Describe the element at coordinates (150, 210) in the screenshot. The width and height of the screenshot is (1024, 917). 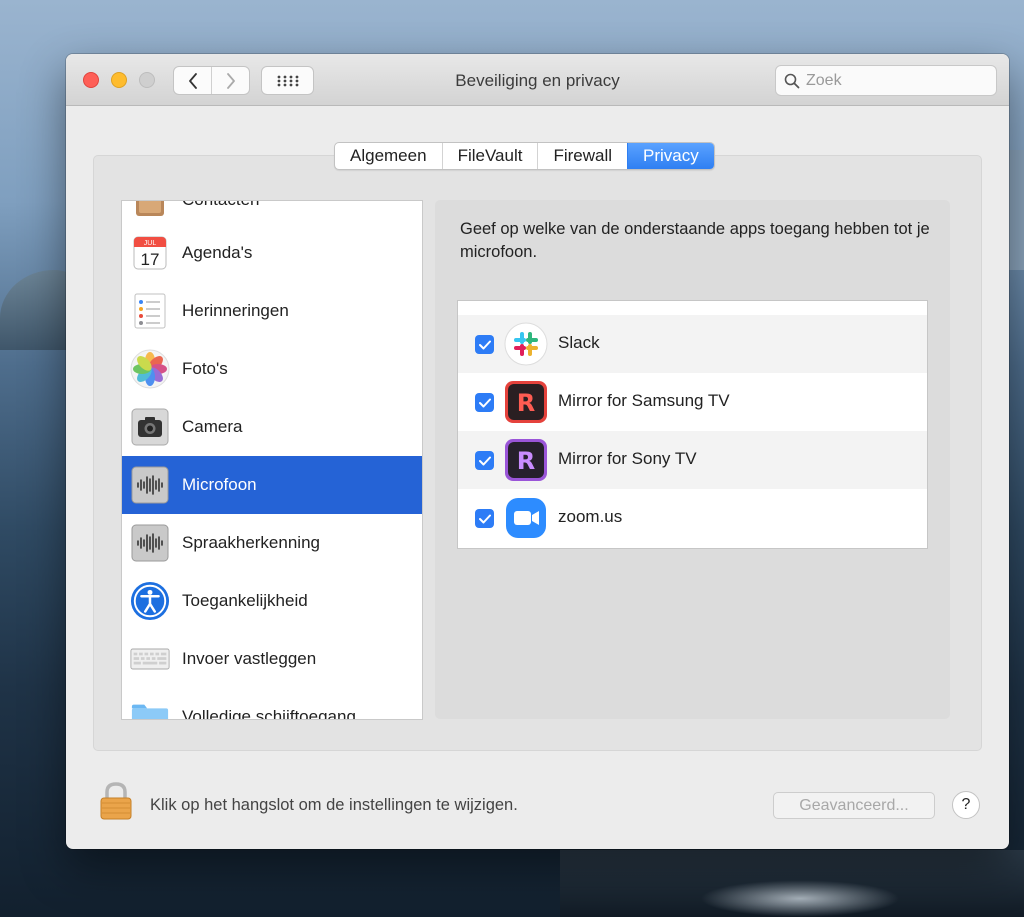
I see `contacts-icon` at that location.